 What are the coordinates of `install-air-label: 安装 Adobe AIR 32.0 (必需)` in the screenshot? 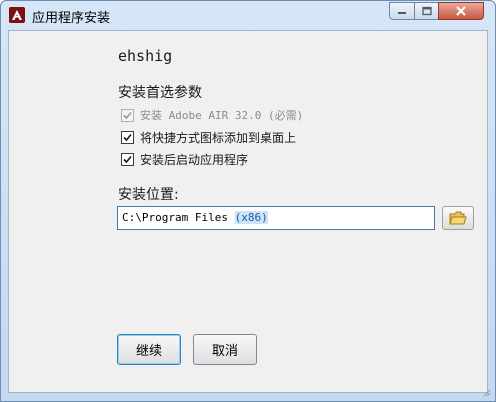 It's located at (222, 115).